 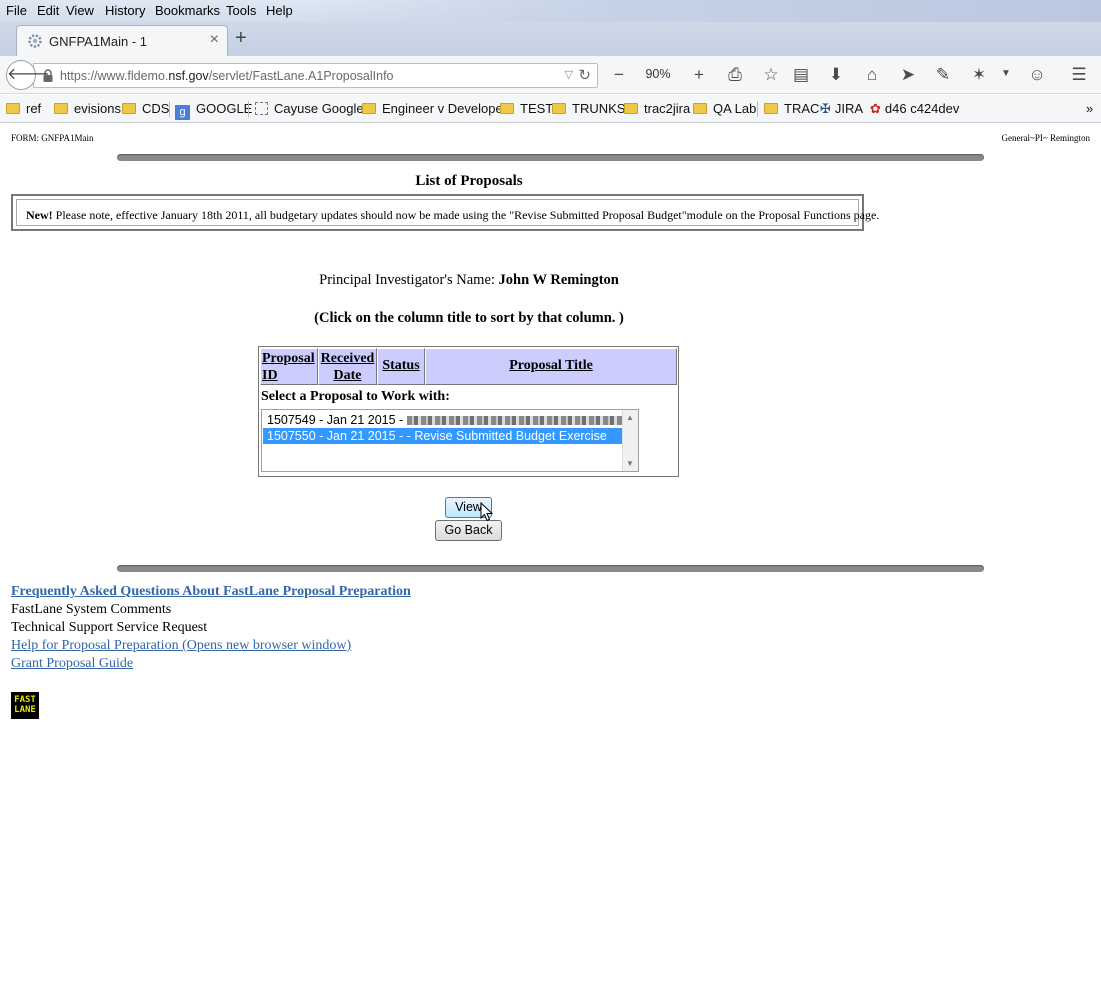 I want to click on bookmark-d46-c424dev: ✿ d46 c424dev, so click(x=914, y=109).